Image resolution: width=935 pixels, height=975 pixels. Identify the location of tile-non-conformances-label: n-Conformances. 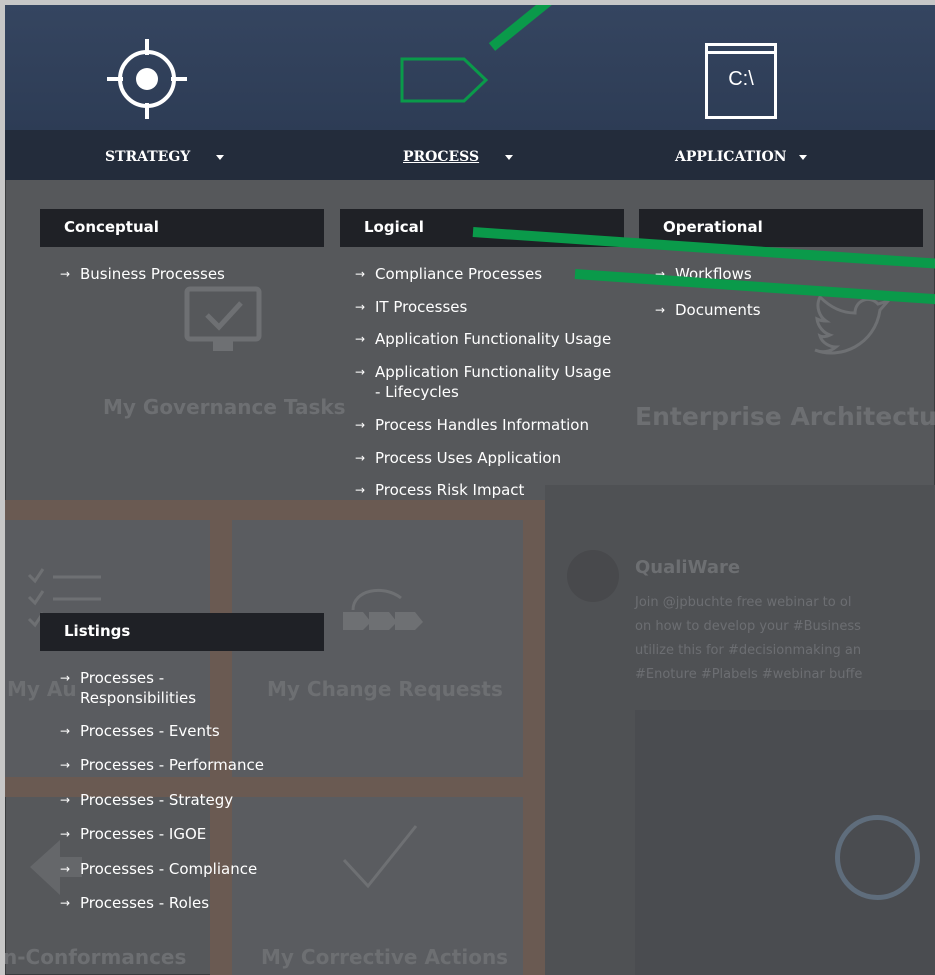
(96, 957).